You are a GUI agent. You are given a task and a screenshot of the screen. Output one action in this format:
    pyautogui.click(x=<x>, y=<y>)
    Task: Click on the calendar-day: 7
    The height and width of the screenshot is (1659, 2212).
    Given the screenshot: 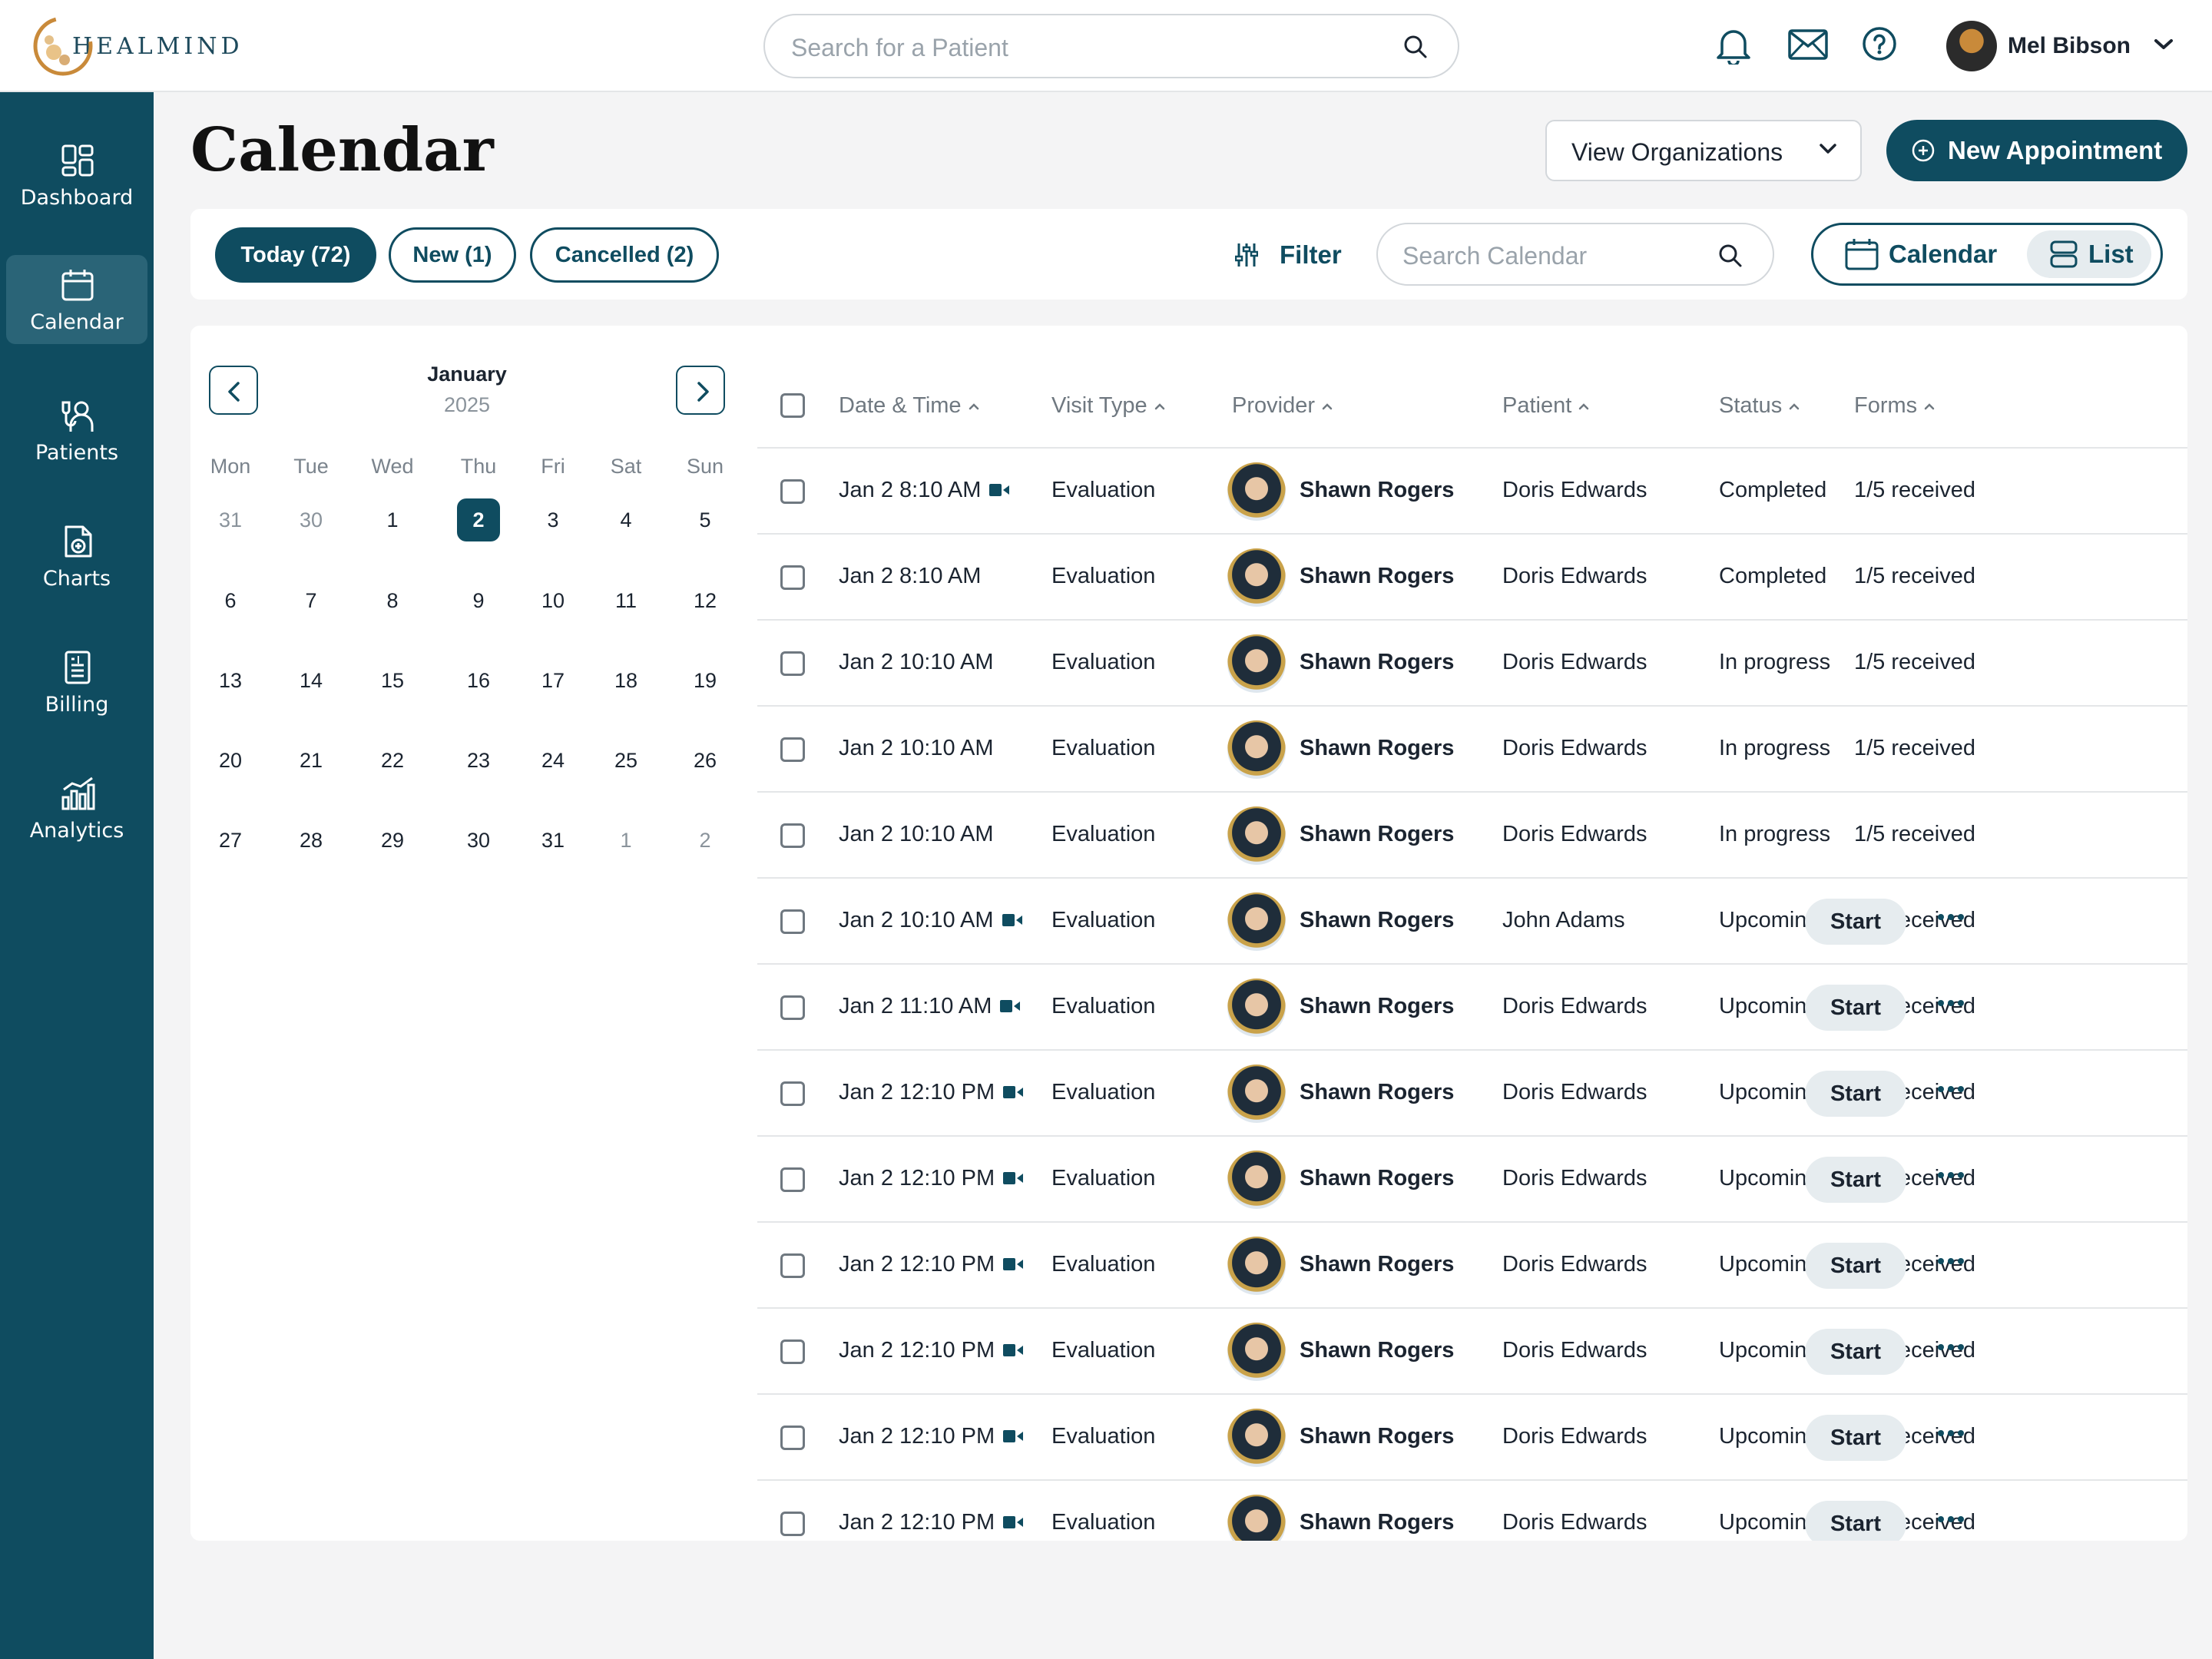 What is the action you would take?
    pyautogui.click(x=311, y=601)
    